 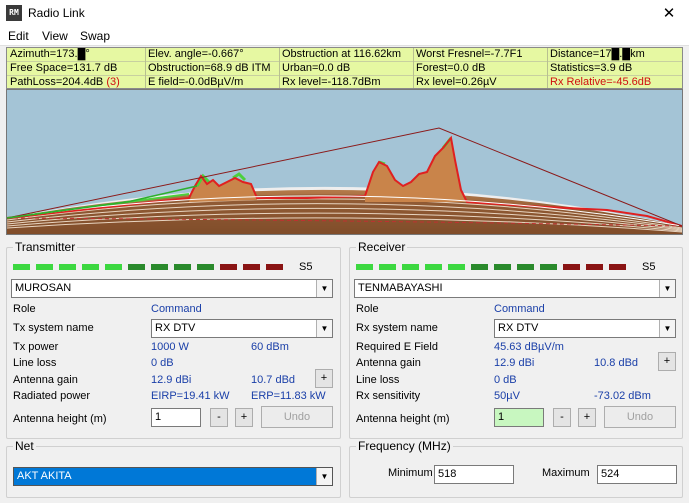 I want to click on rx-role-label: Role, so click(x=367, y=309).